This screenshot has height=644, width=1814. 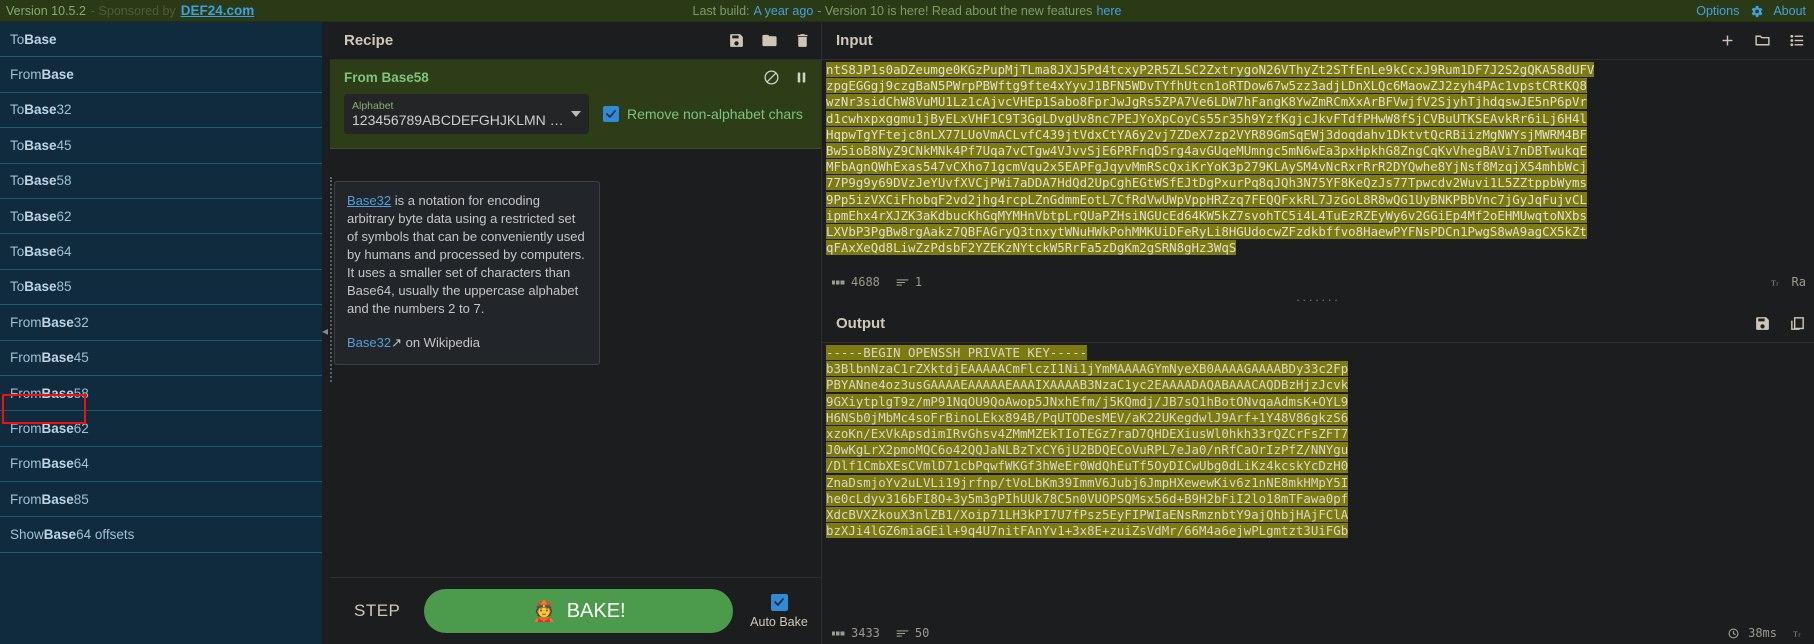 What do you see at coordinates (161, 252) in the screenshot?
I see `operation-list-item: To Base 64` at bounding box center [161, 252].